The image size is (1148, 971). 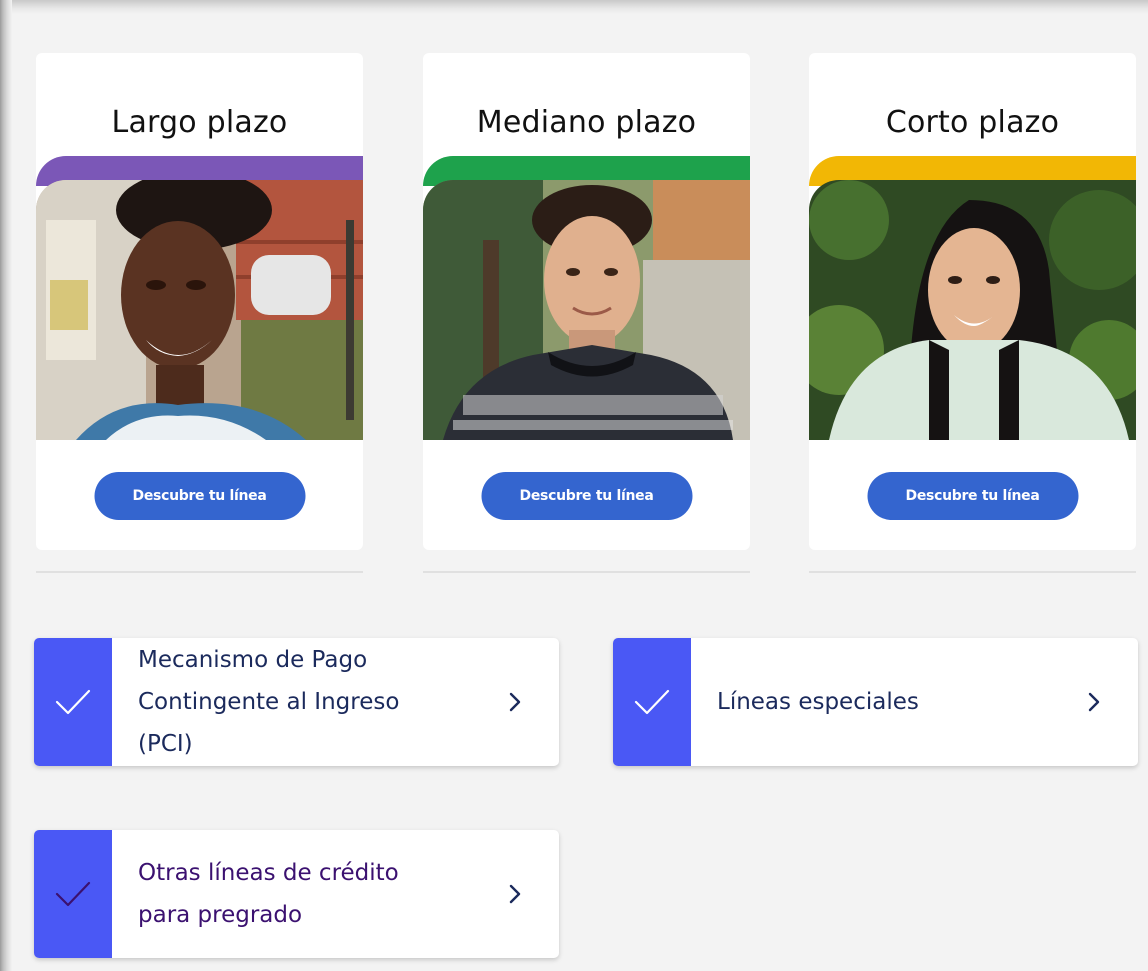 I want to click on plan-card-title: Mediano plazo, so click(x=586, y=122).